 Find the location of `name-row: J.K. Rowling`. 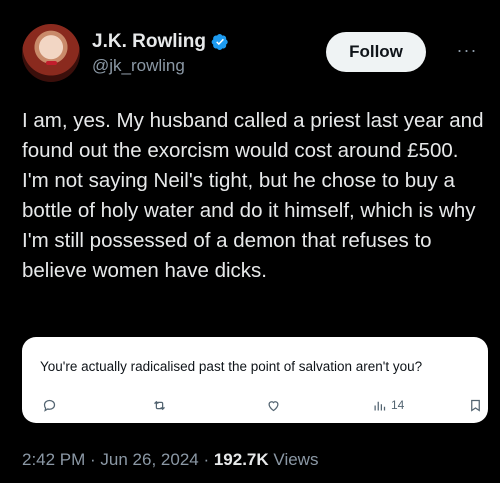

name-row: J.K. Rowling is located at coordinates (160, 42).